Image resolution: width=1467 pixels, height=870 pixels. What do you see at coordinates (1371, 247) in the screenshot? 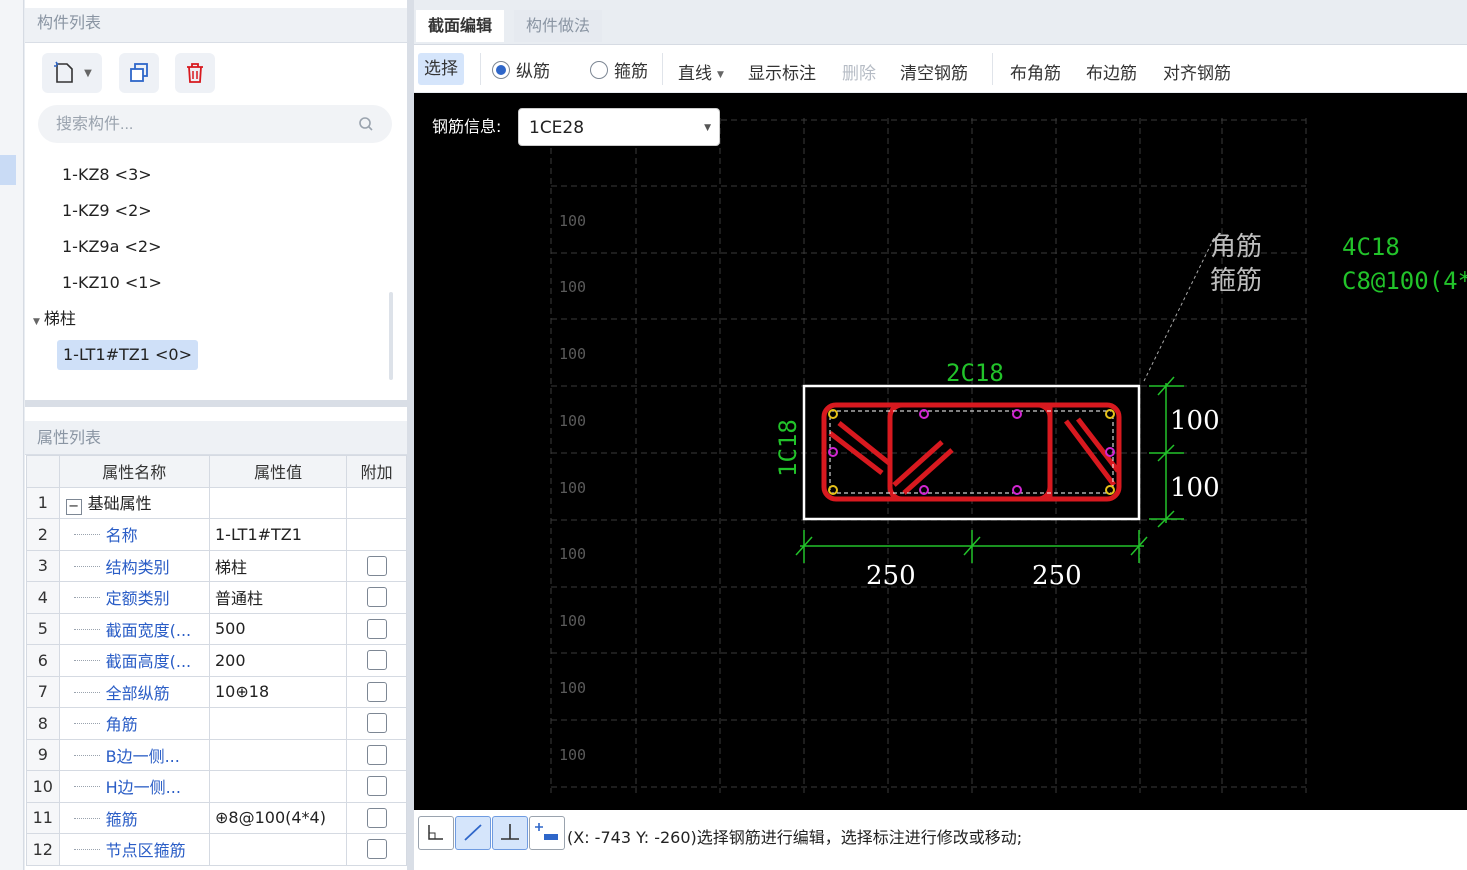
I see `corner-rebar-value: 4C18` at bounding box center [1371, 247].